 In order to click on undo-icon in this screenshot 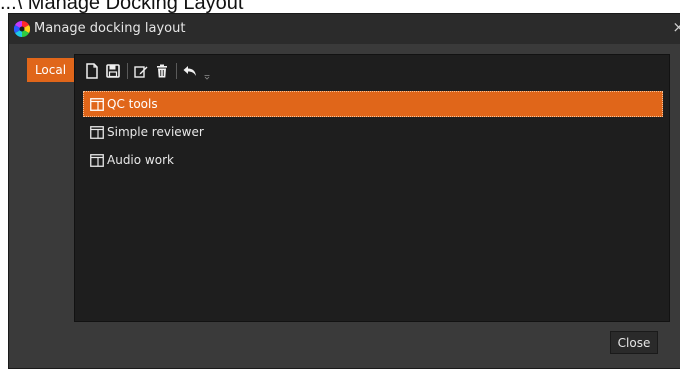, I will do `click(190, 71)`.